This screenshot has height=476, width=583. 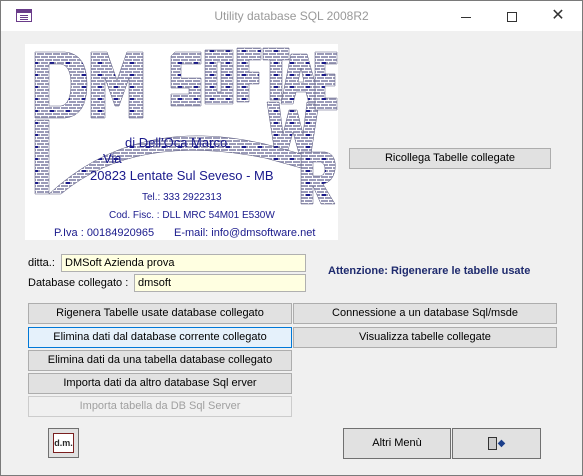 I want to click on title-bar: Utility database SQL 2008R2 ✕, so click(x=291, y=16).